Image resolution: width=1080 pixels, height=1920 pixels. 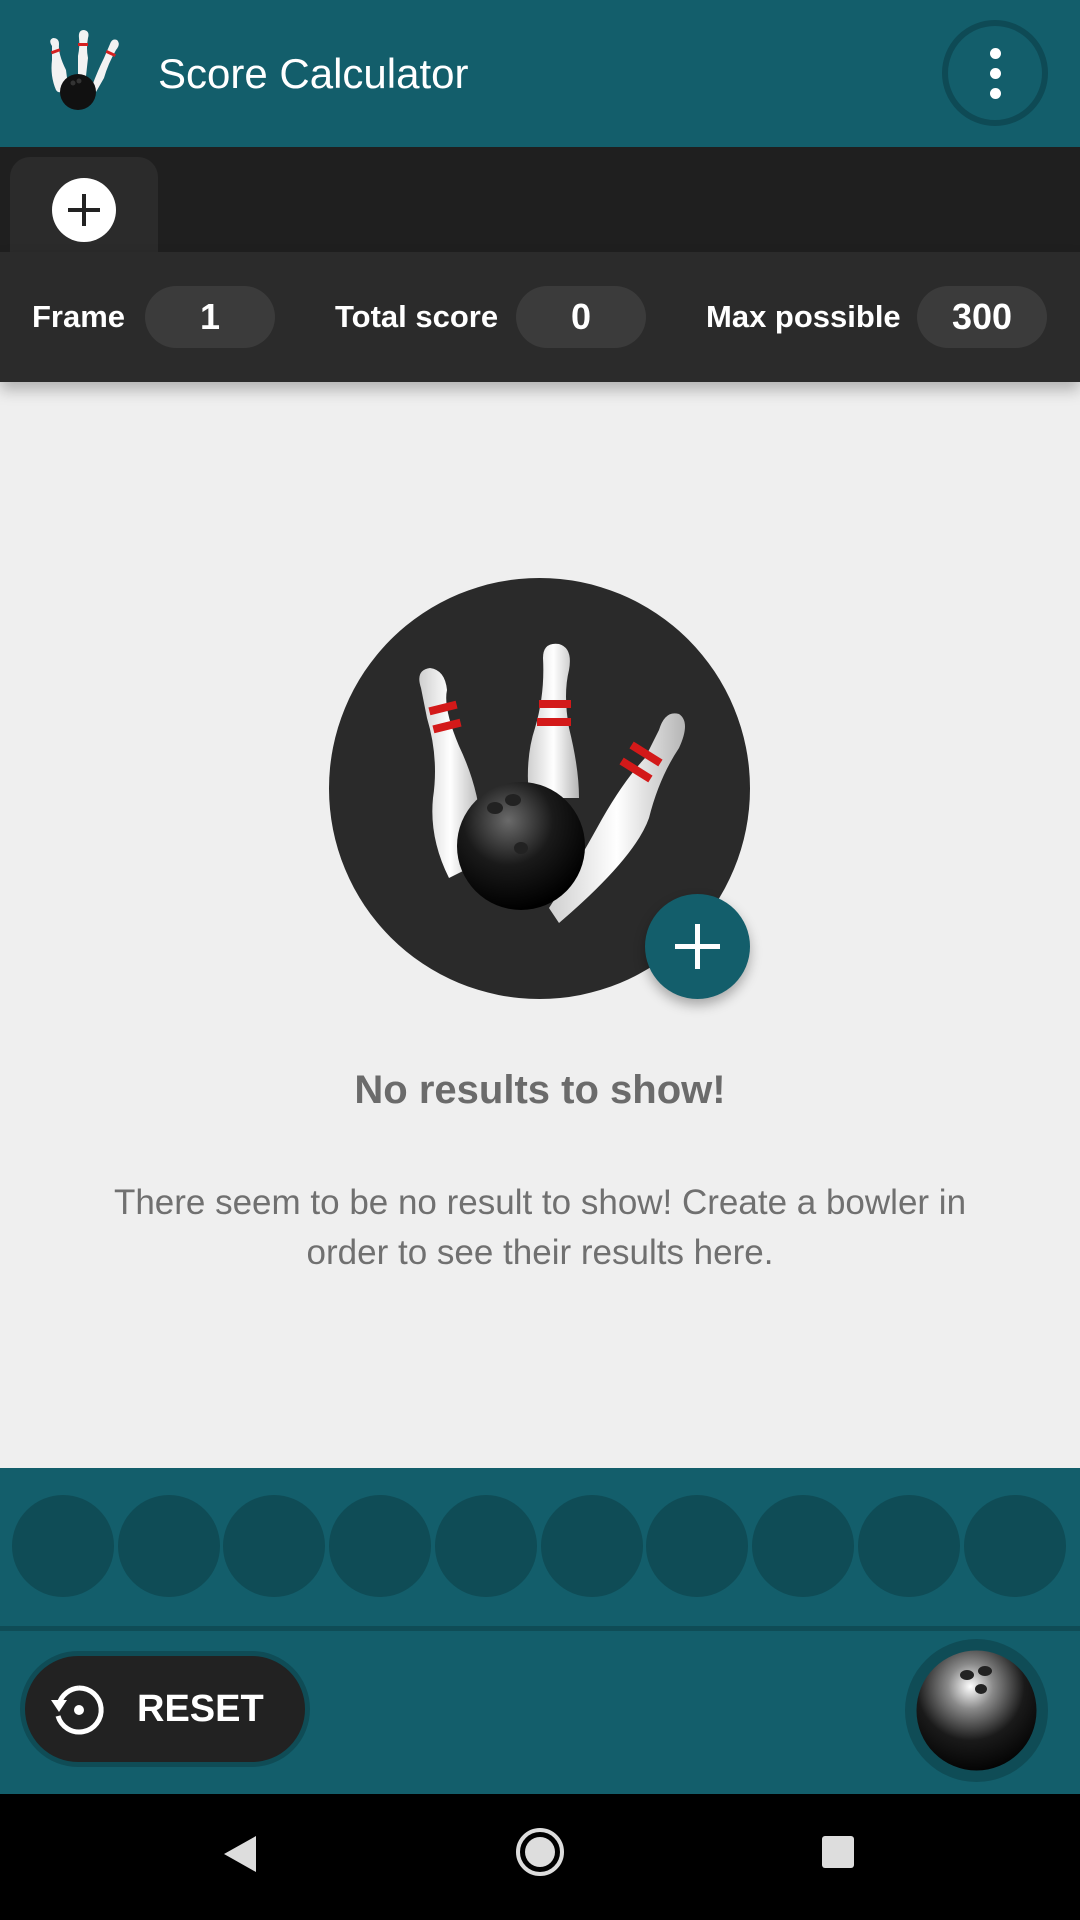 What do you see at coordinates (540, 1090) in the screenshot?
I see `empty-state-title: No results to show!` at bounding box center [540, 1090].